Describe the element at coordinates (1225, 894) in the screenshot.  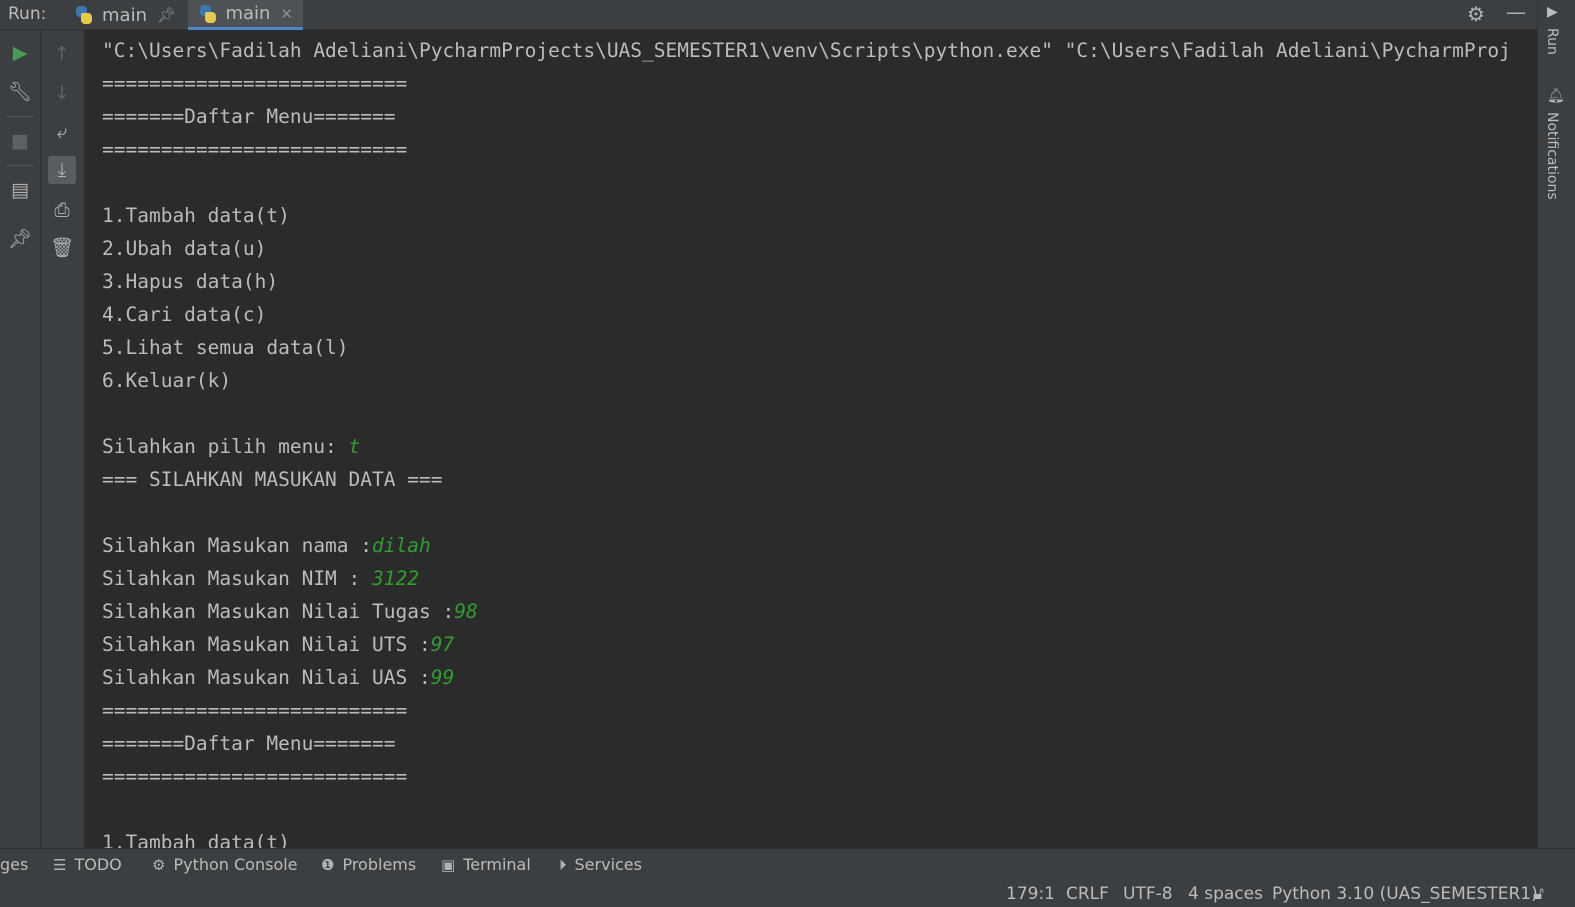
I see `indent-setting: 4 spaces` at that location.